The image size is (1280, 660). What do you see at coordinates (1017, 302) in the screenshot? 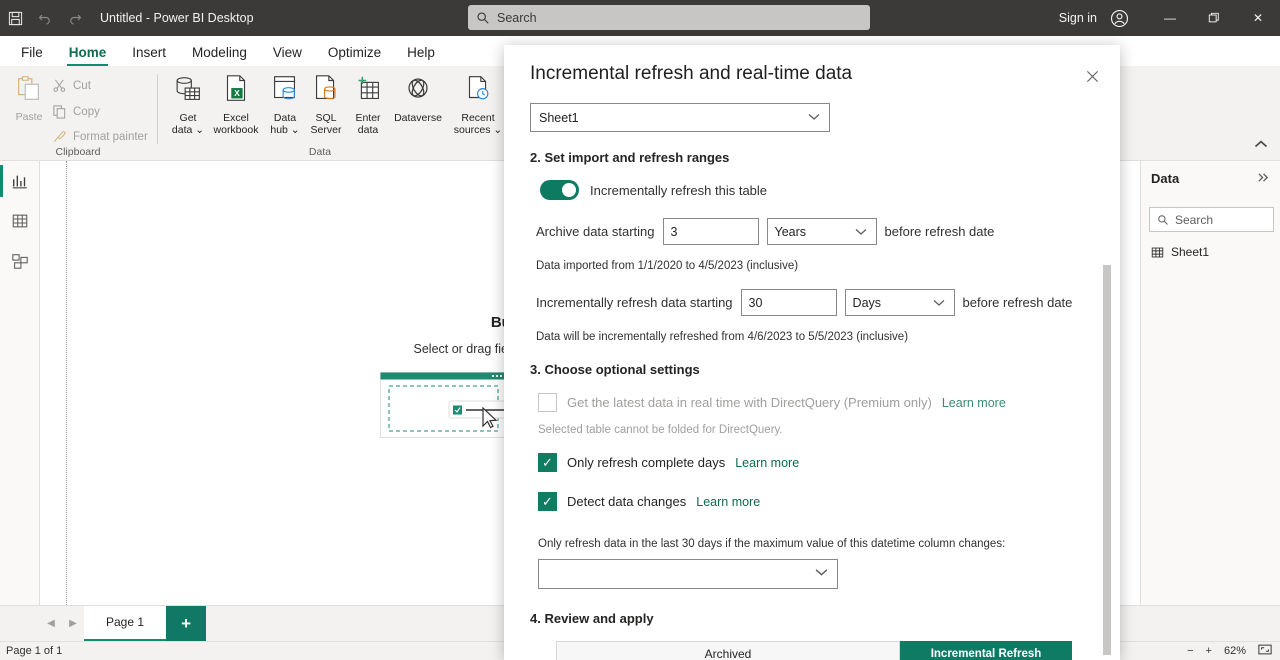
I see `incremental-refresh-suffix: before refresh date` at bounding box center [1017, 302].